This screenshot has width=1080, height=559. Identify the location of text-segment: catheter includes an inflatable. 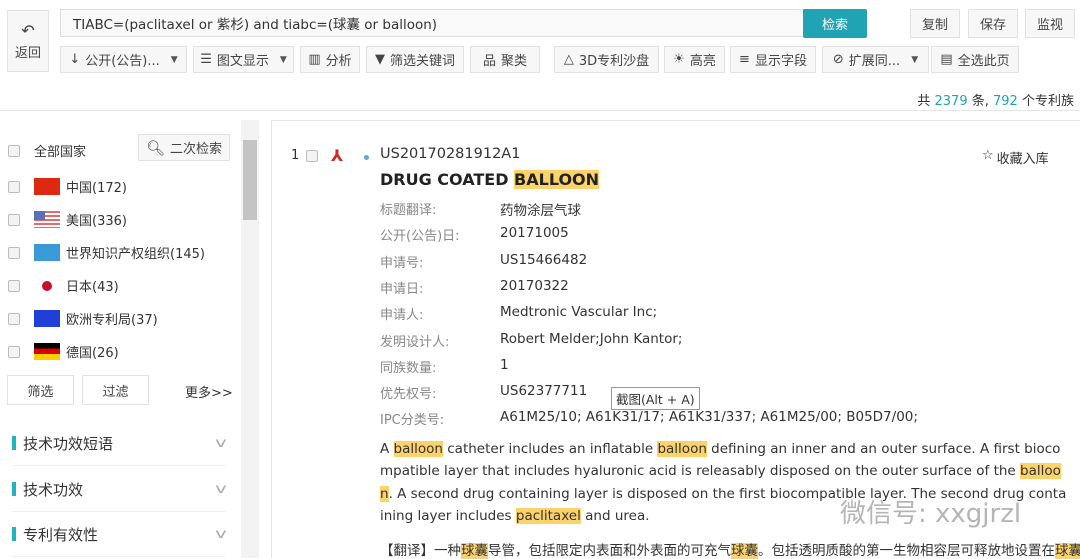
(550, 449).